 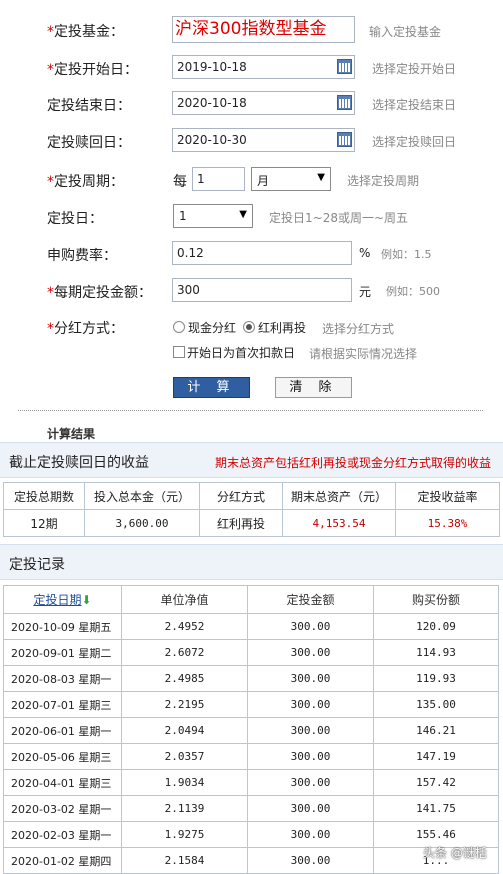 What do you see at coordinates (436, 704) in the screenshot?
I see `record-shares: 135.00` at bounding box center [436, 704].